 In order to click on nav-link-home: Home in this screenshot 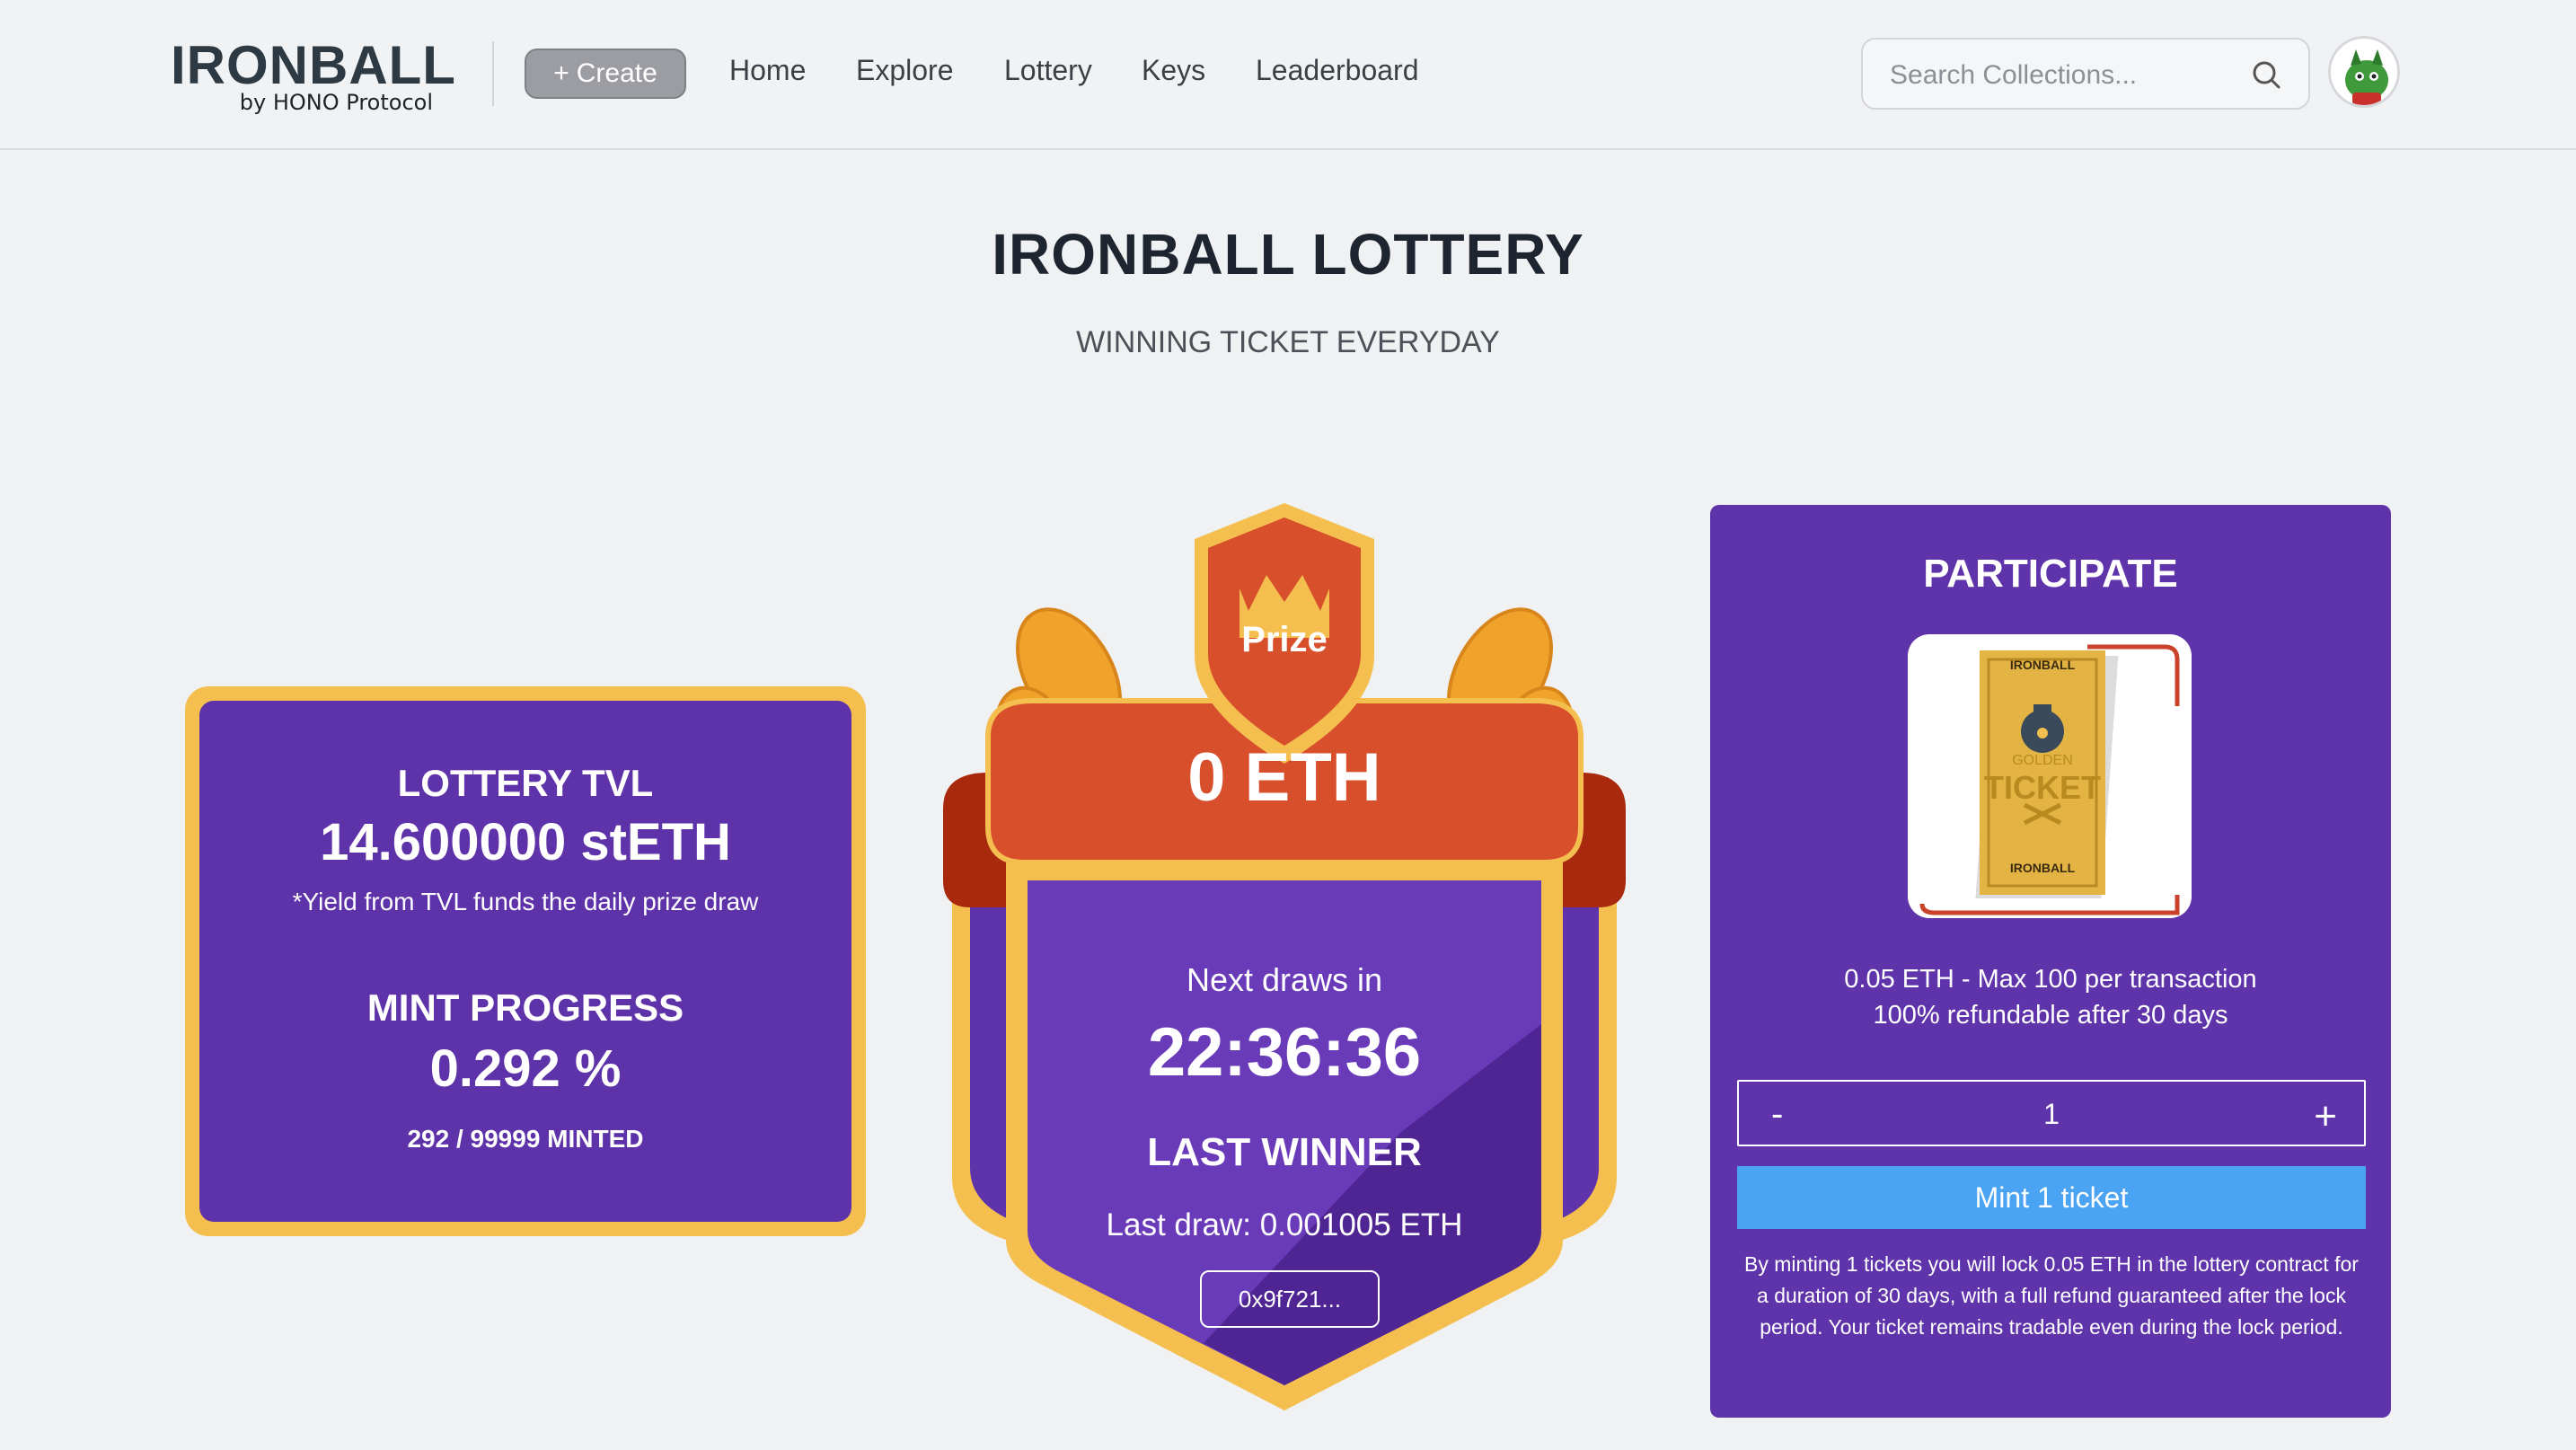, I will do `click(767, 71)`.